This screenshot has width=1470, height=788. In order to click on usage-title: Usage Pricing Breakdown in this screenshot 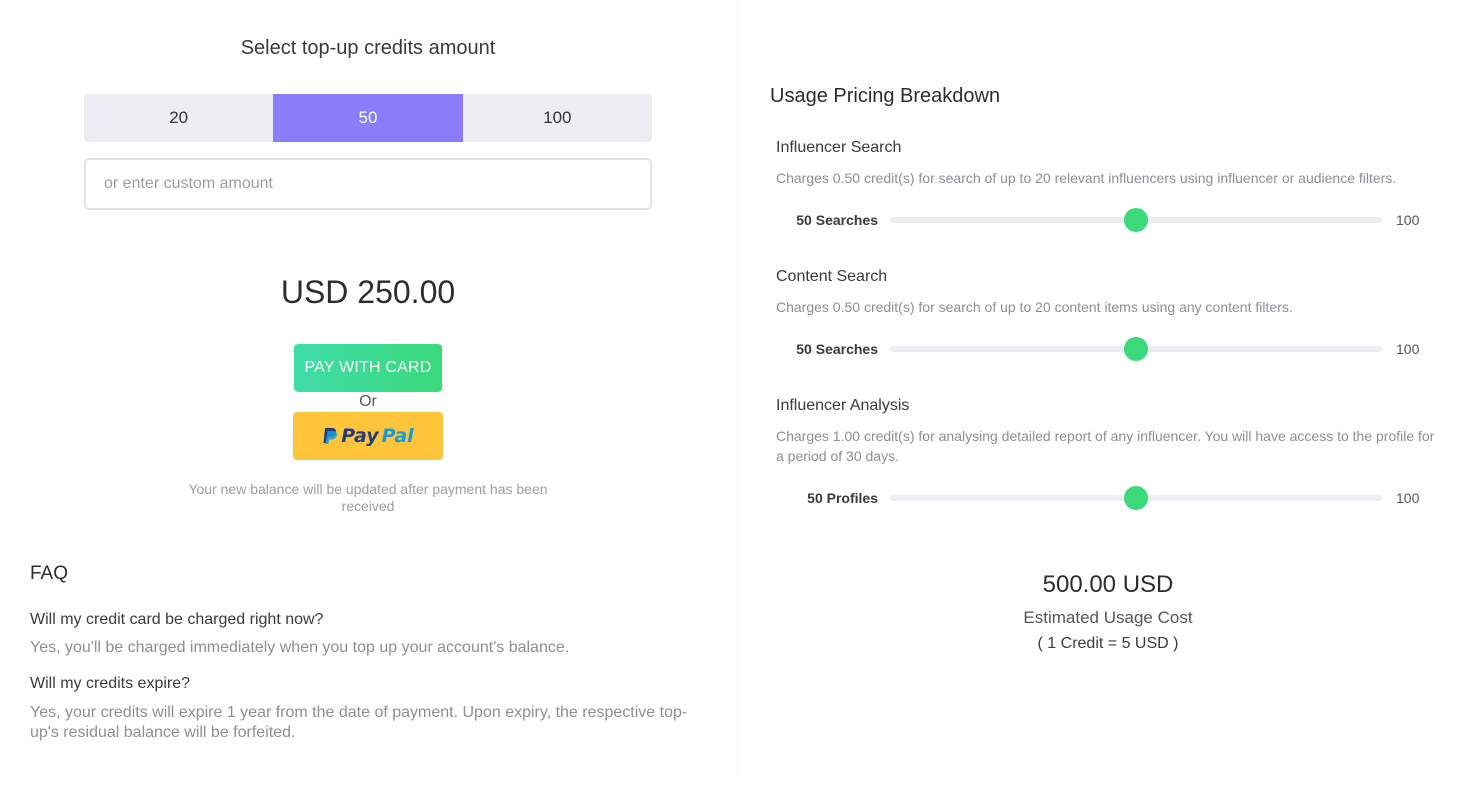, I will do `click(885, 96)`.